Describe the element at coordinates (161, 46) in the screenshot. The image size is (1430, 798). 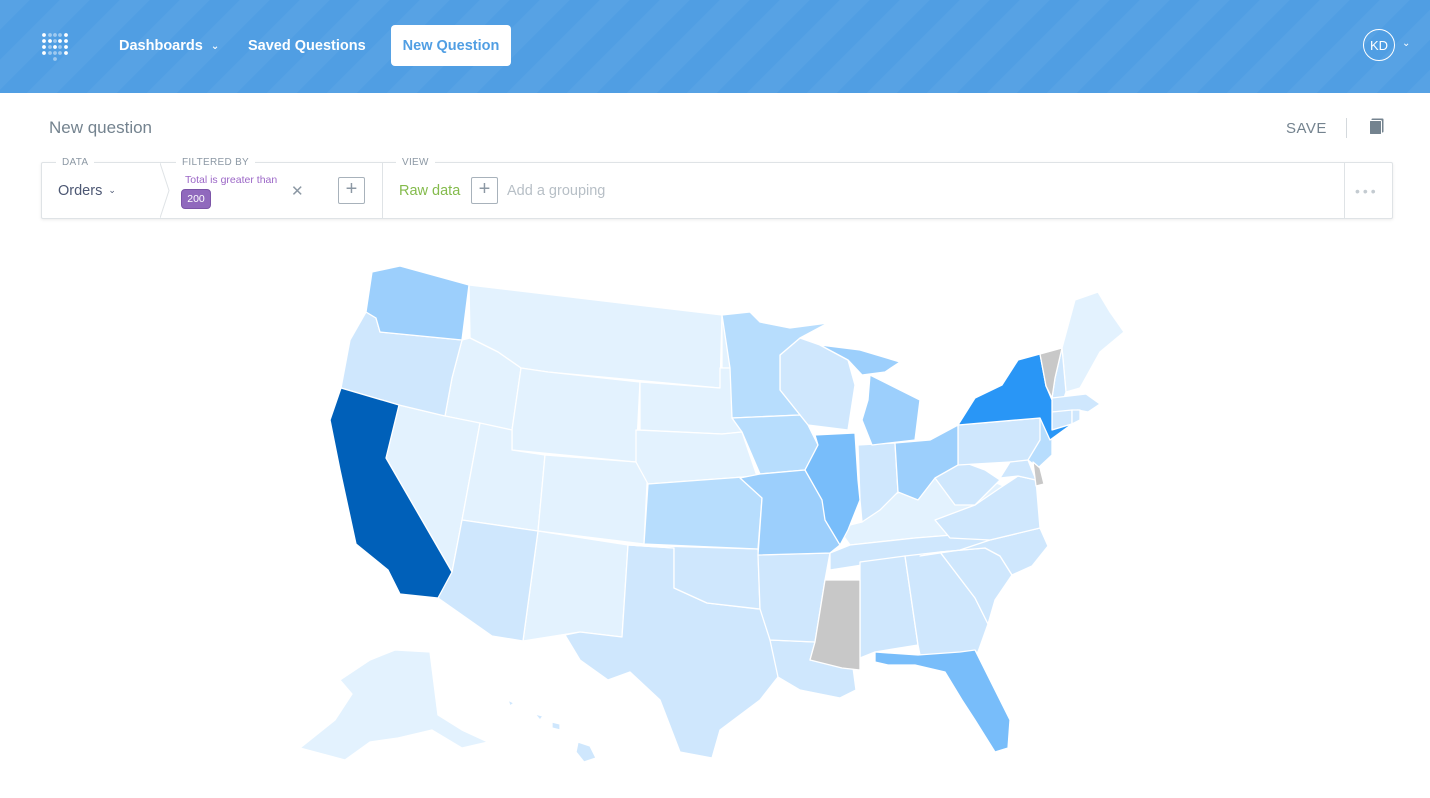
I see `nav-dashboards-label: Dashboards` at that location.